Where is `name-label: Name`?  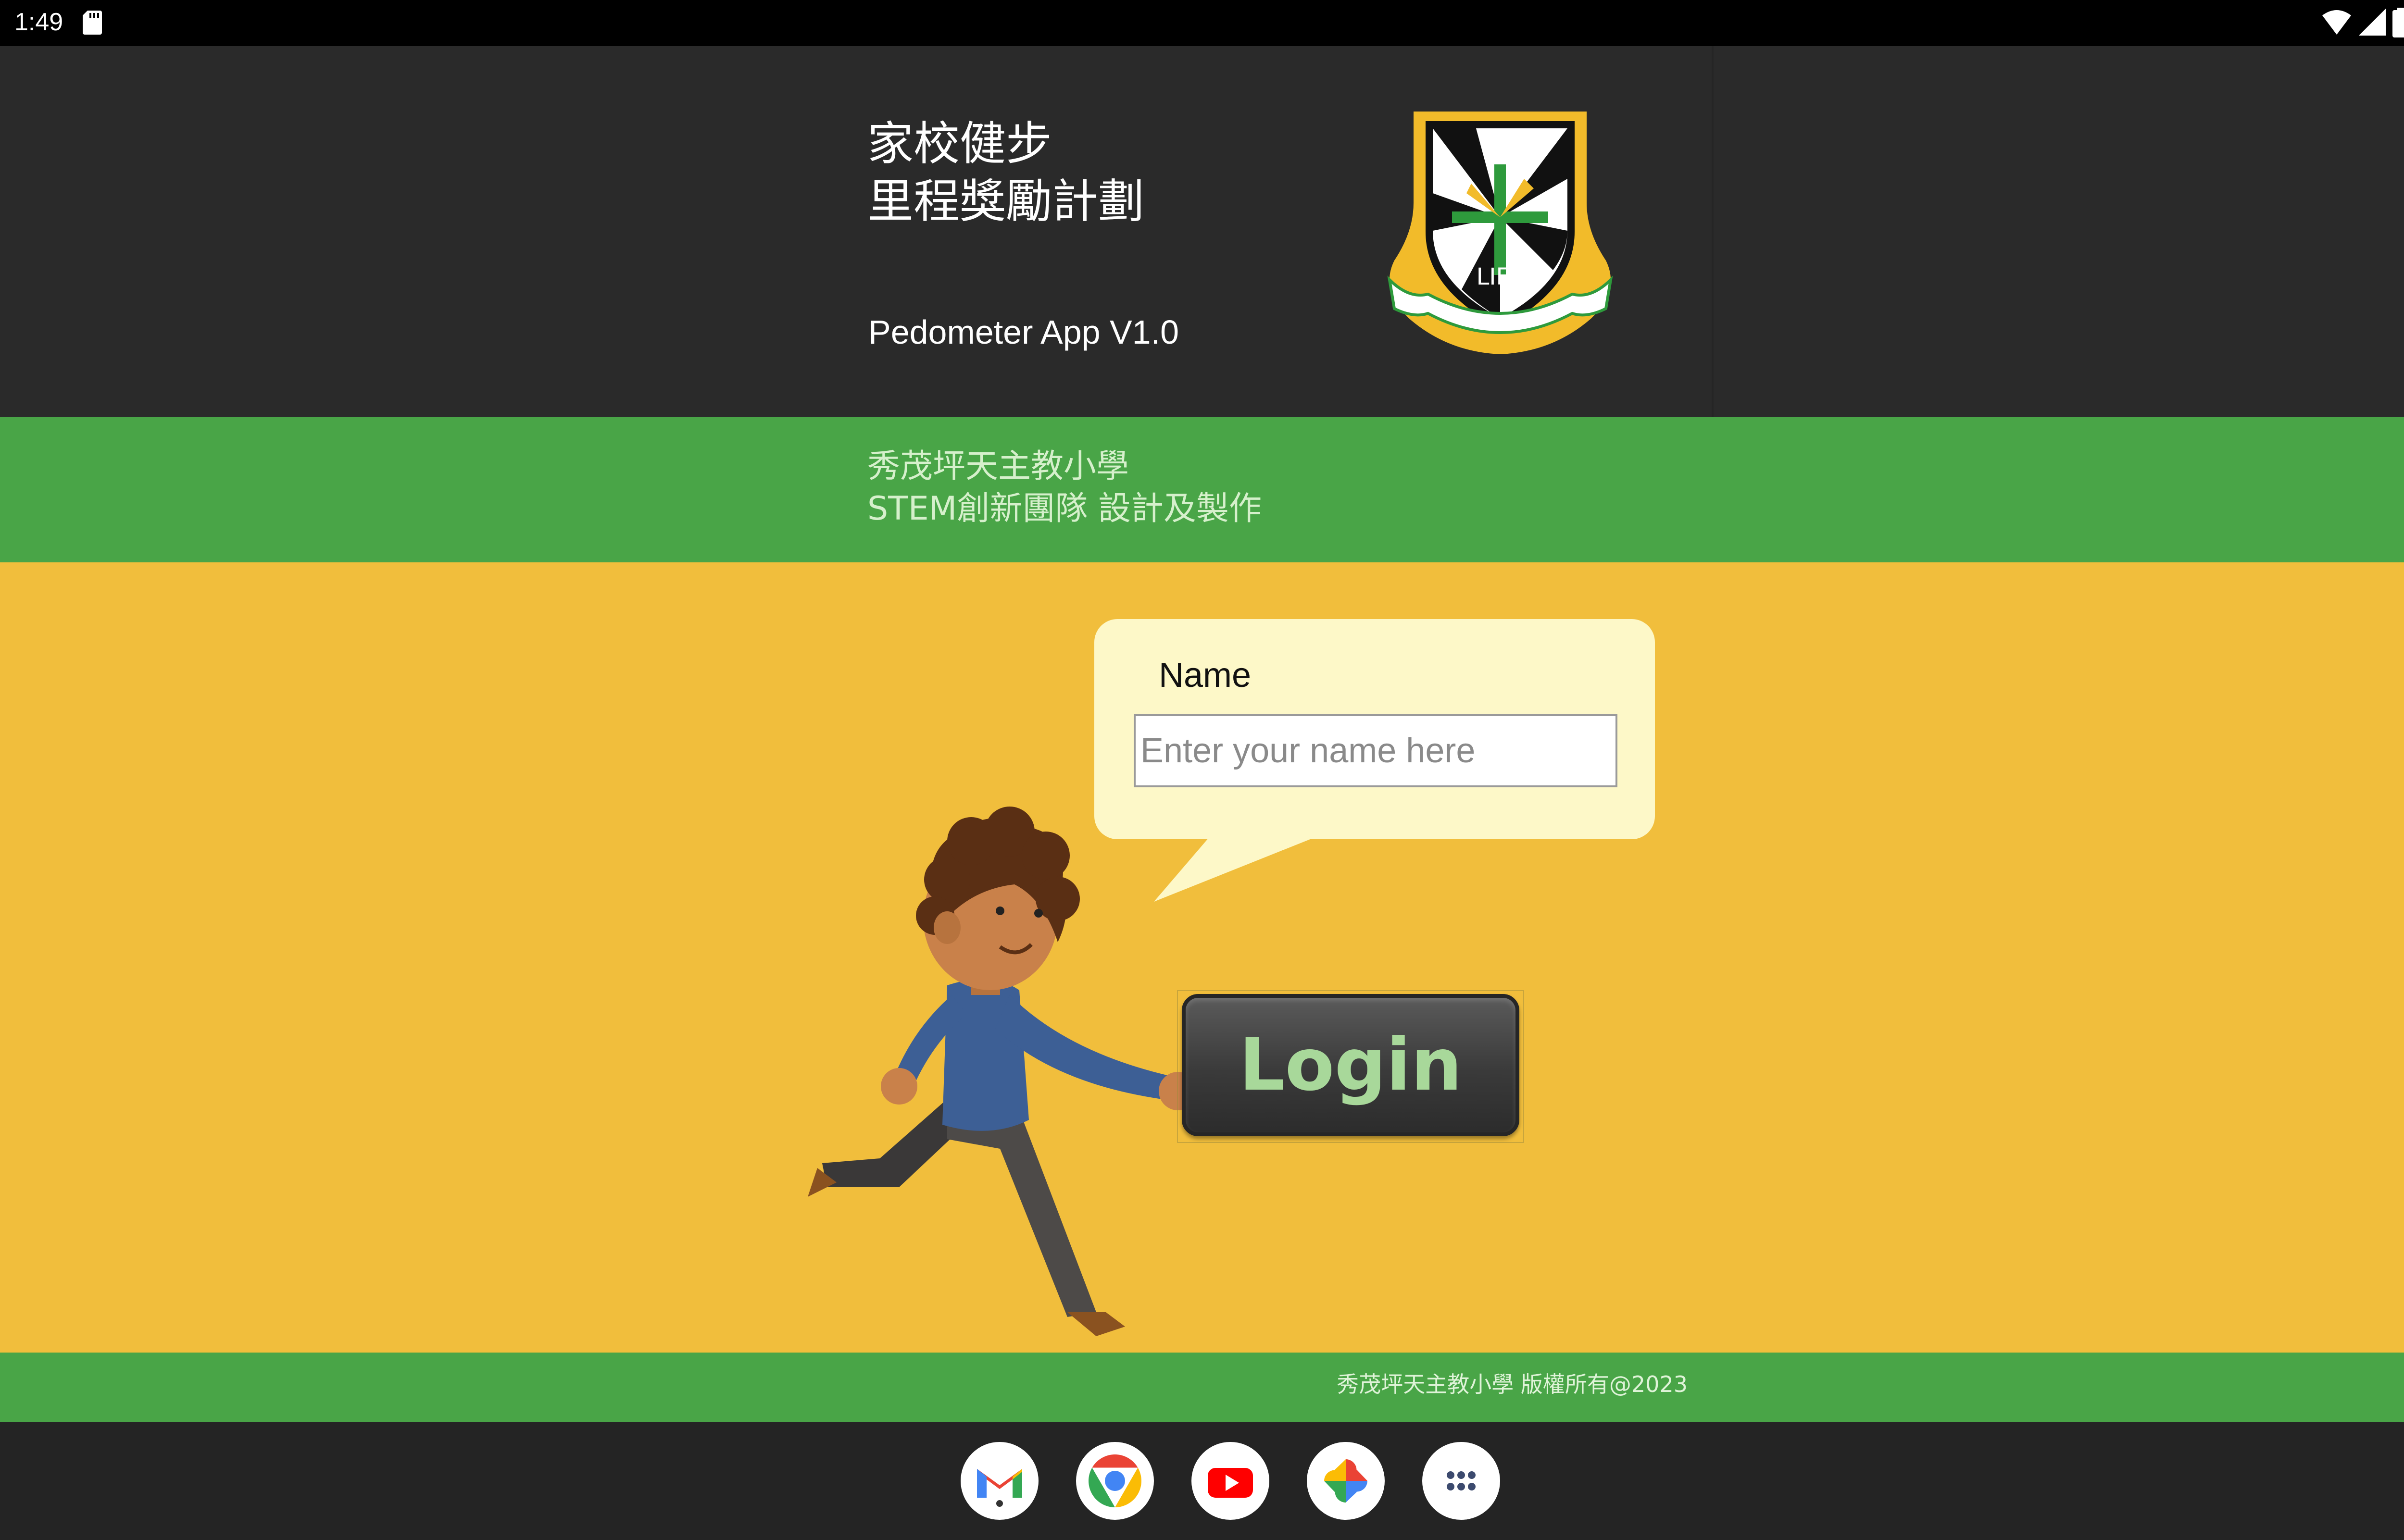
name-label: Name is located at coordinates (1205, 675).